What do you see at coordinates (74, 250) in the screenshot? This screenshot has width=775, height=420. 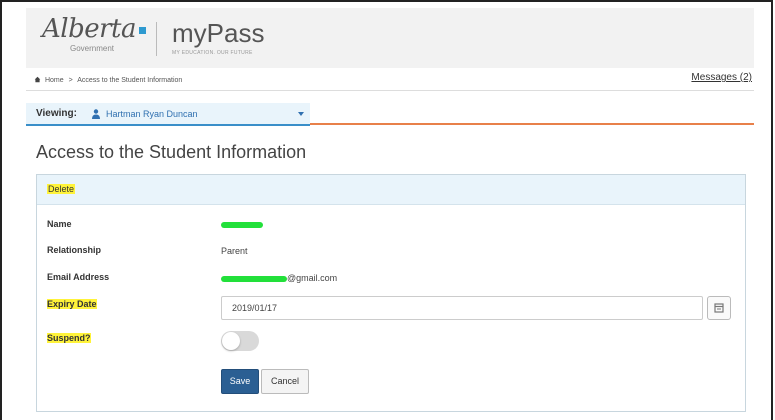 I see `relationship-label: Relationship` at bounding box center [74, 250].